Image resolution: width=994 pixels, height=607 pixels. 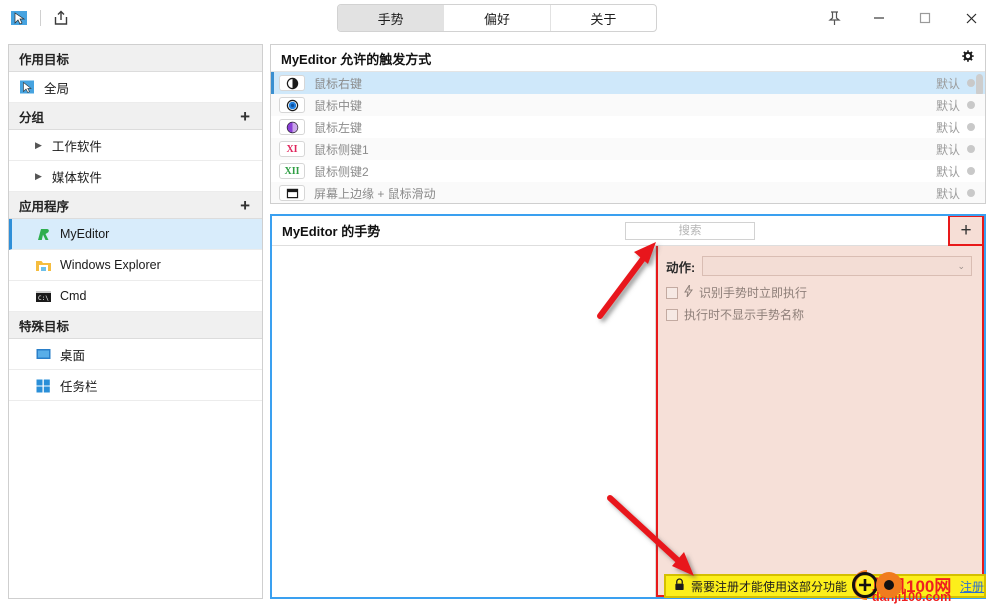 What do you see at coordinates (834, 18) in the screenshot?
I see `pin-button` at bounding box center [834, 18].